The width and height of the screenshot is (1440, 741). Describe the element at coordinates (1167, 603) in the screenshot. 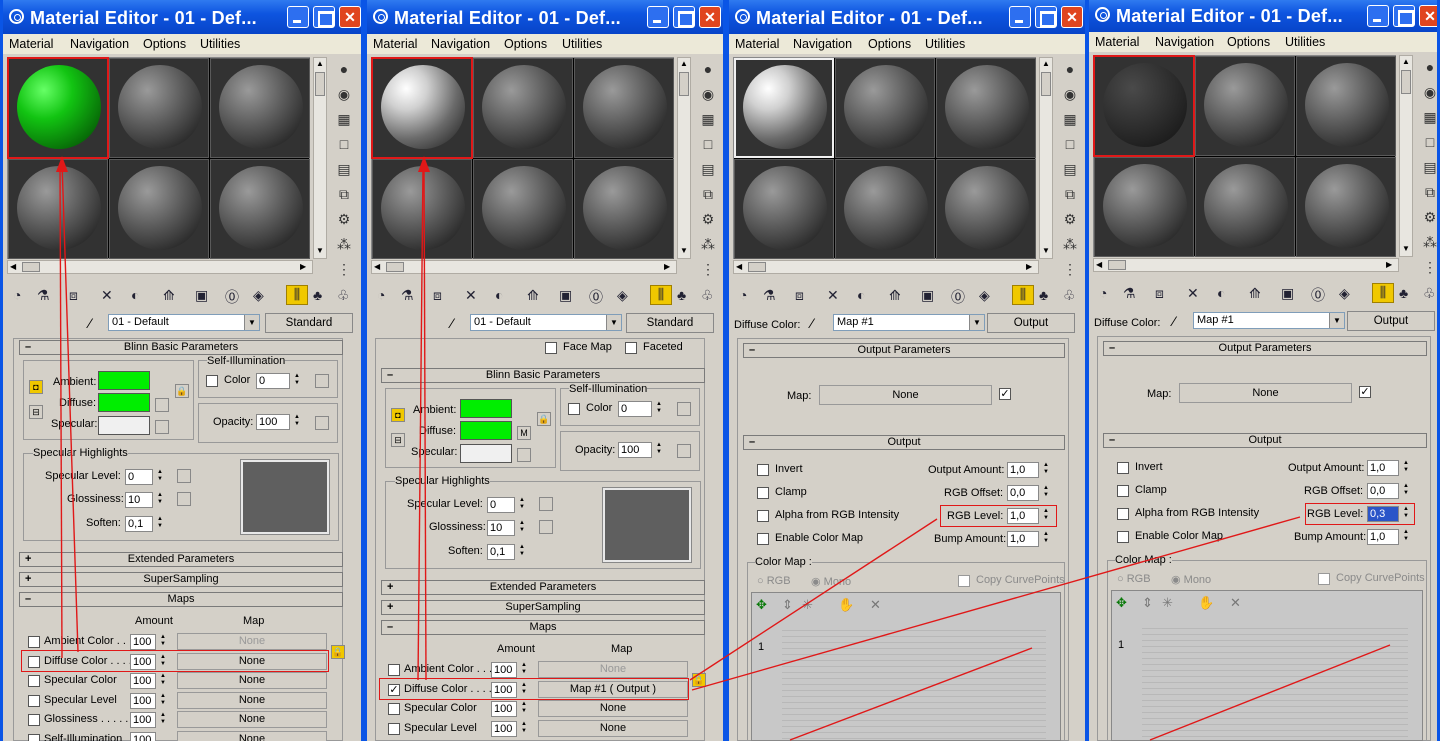

I see `add-point-icon: ✳` at that location.